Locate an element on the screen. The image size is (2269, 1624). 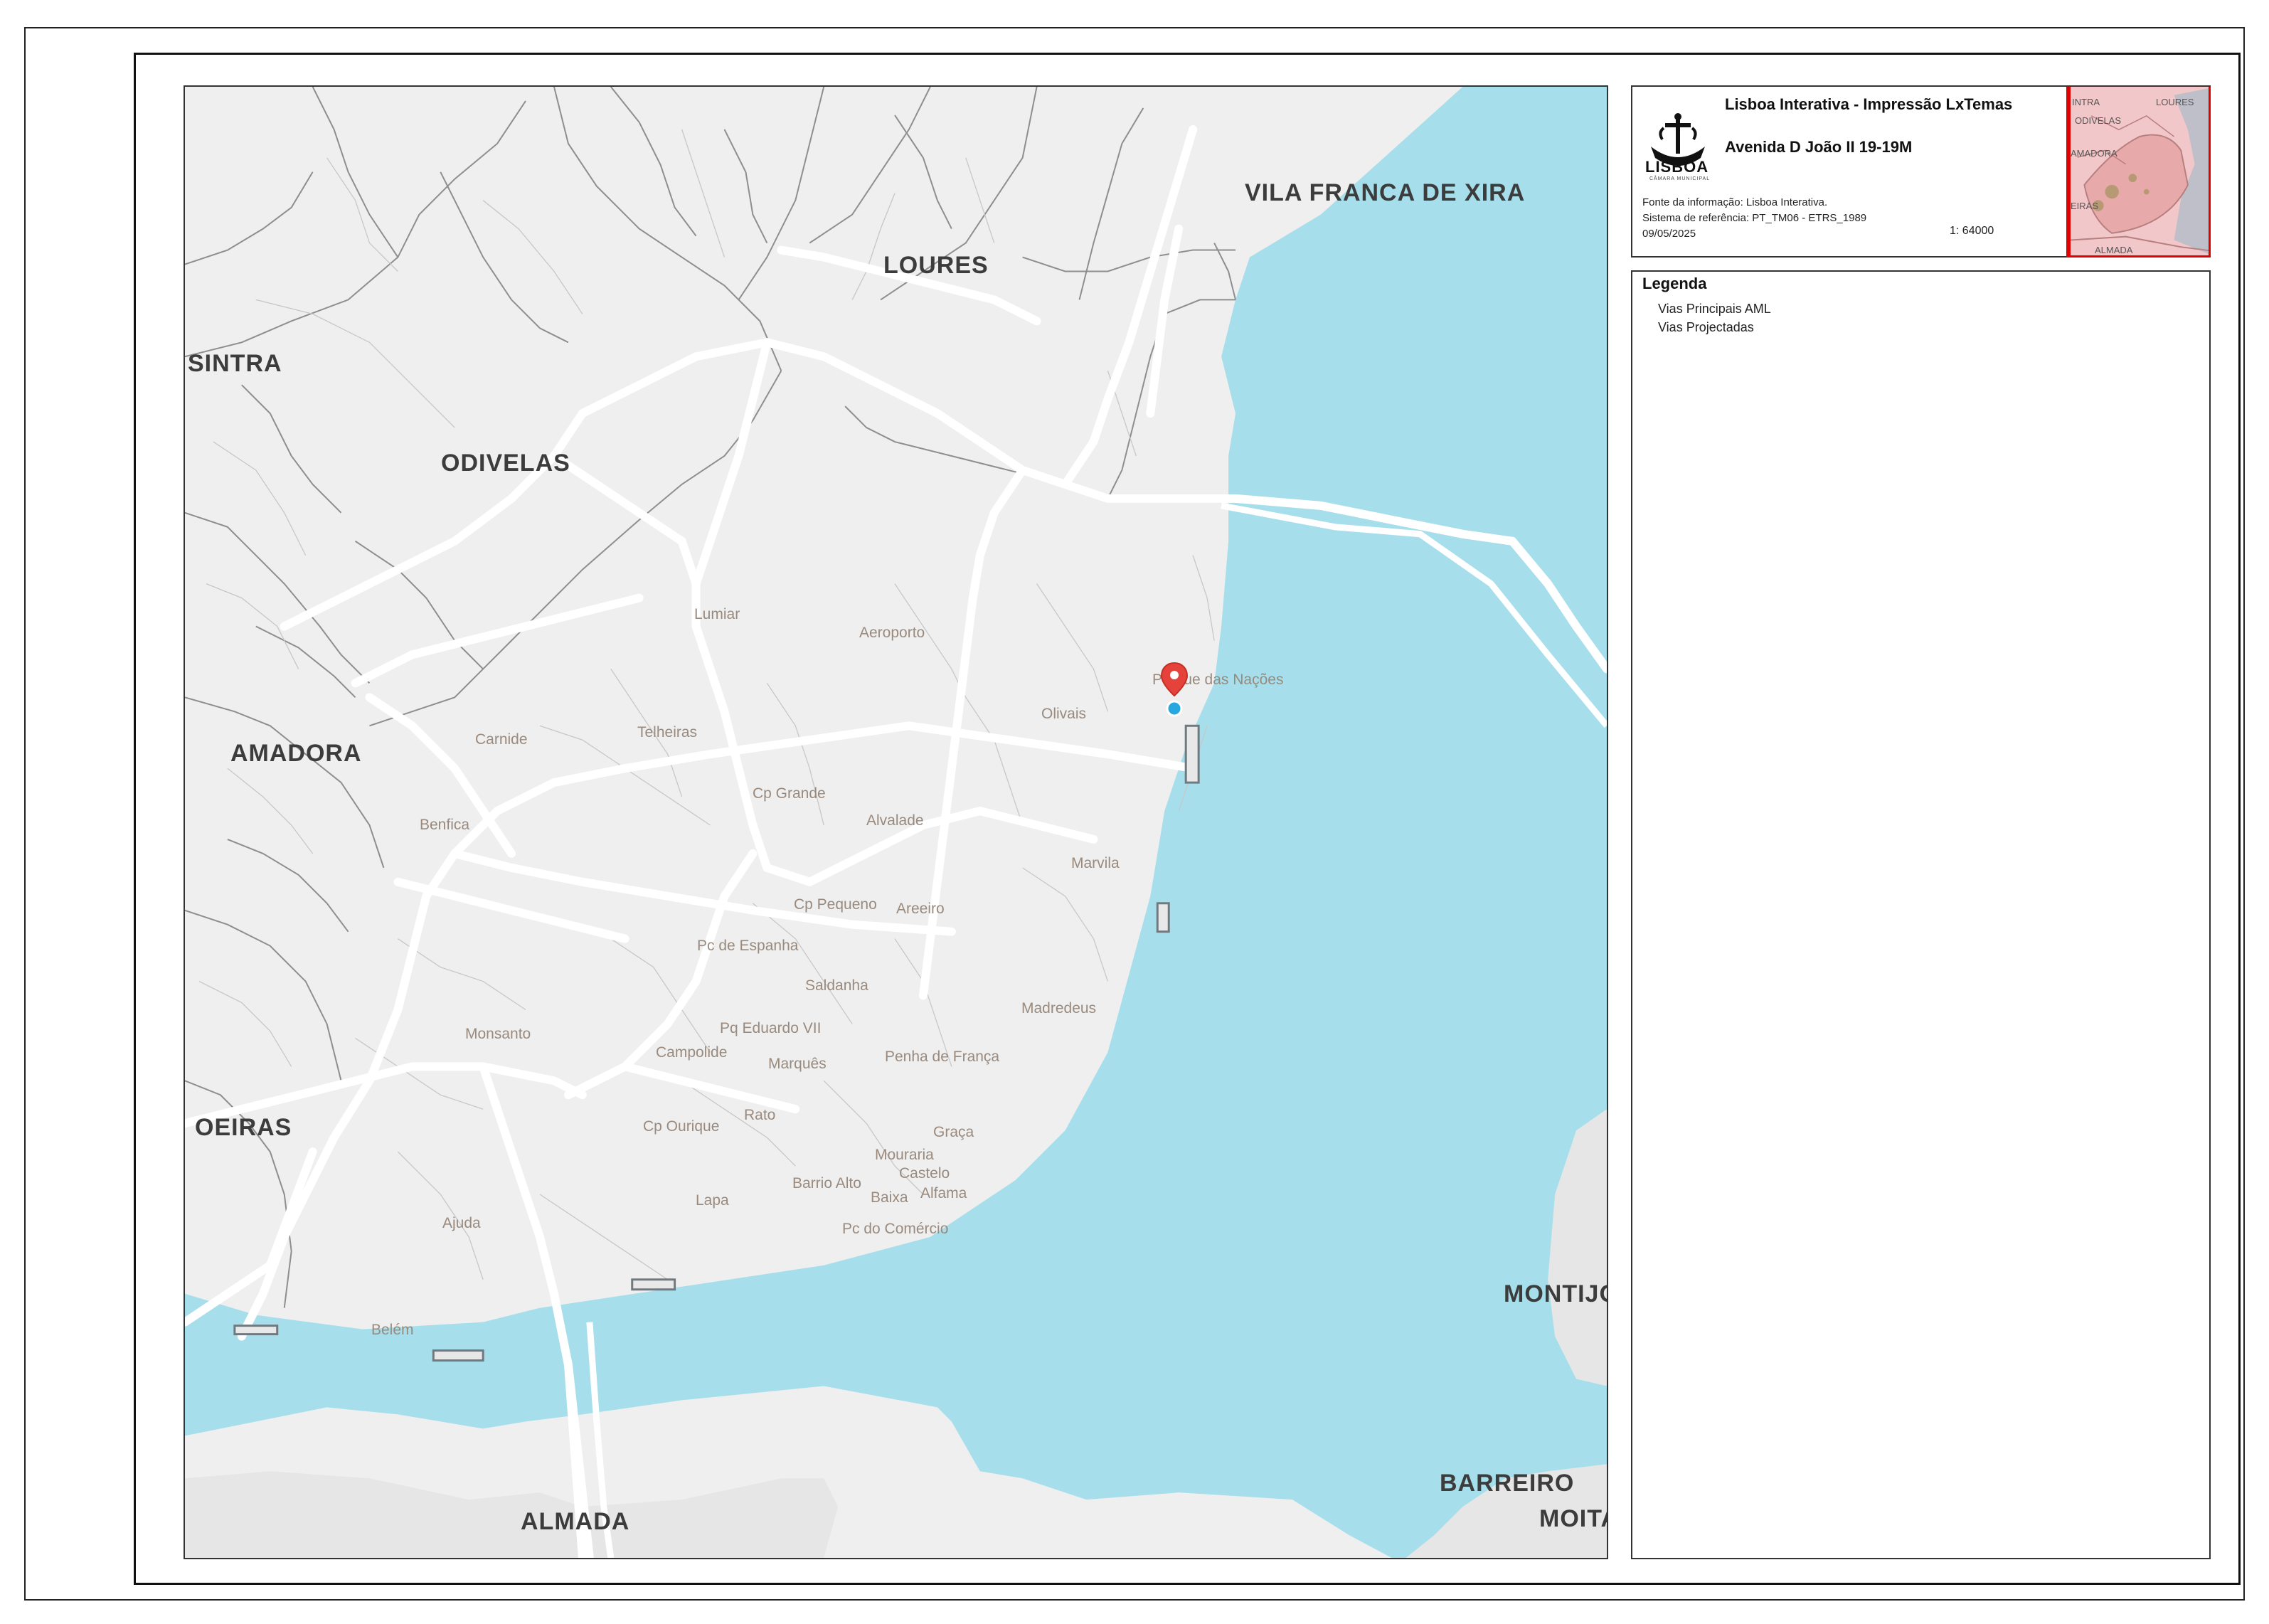
region-label-amadora: AMADORA is located at coordinates (296, 753).